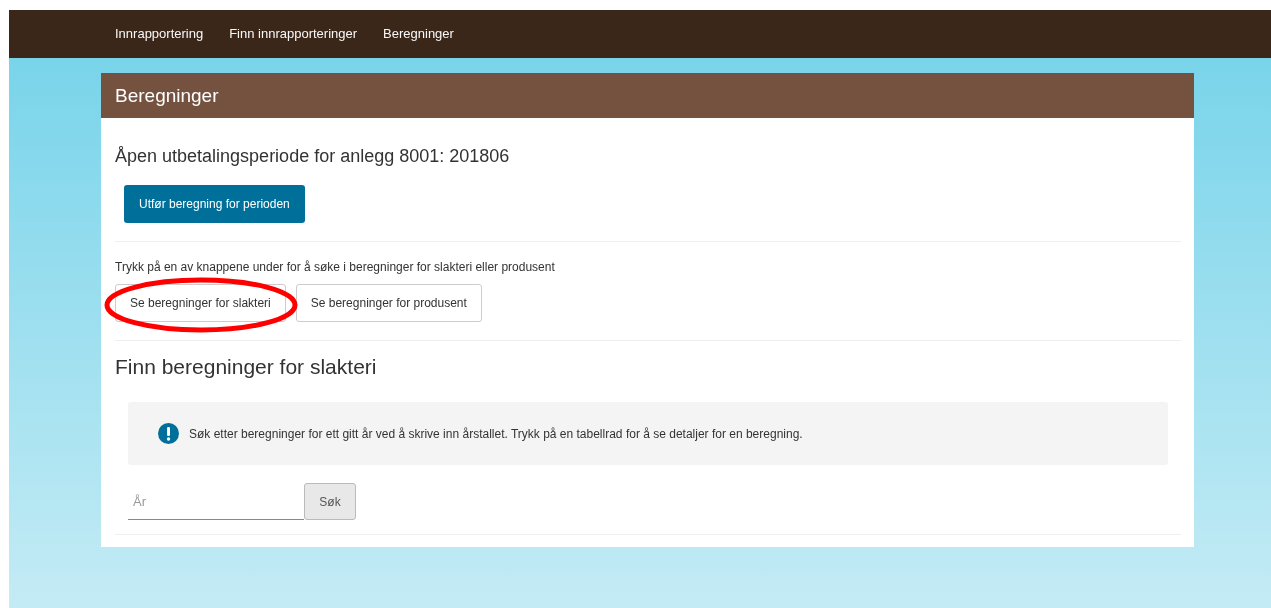 The height and width of the screenshot is (608, 1271). What do you see at coordinates (200, 303) in the screenshot?
I see `view-calculations-button: Se beregninger for slakteri` at bounding box center [200, 303].